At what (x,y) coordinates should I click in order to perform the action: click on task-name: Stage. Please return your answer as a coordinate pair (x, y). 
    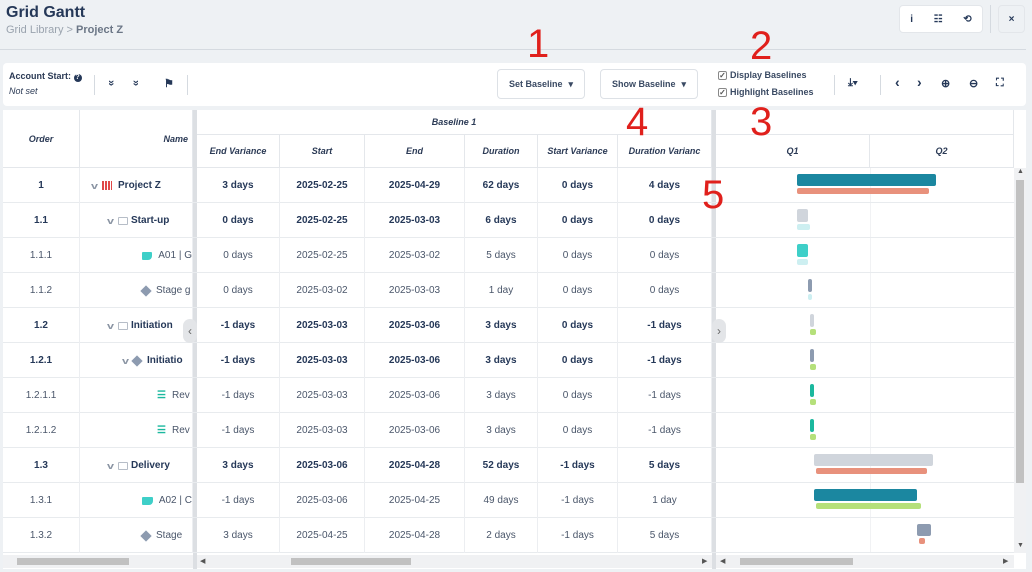
    Looking at the image, I should click on (169, 535).